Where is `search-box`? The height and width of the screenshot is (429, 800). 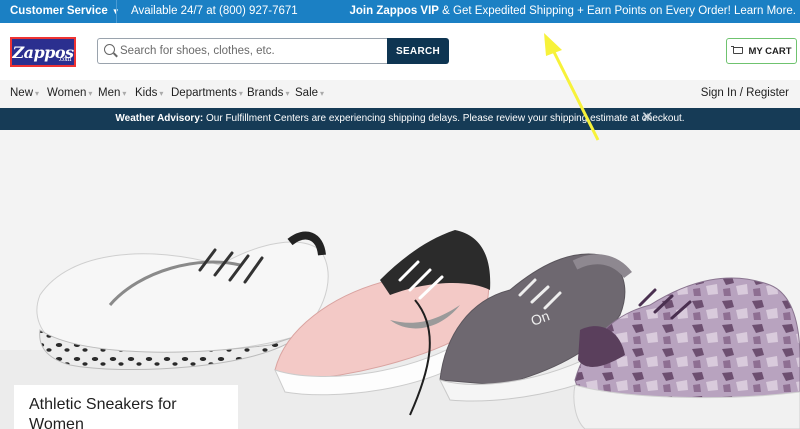 search-box is located at coordinates (242, 51).